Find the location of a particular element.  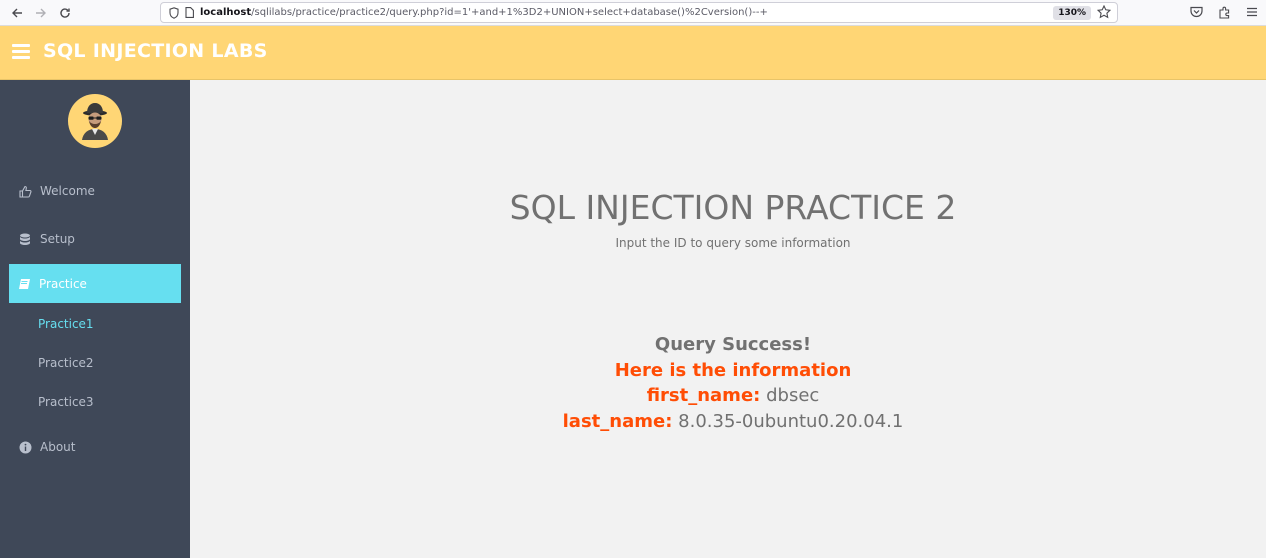

page-icon is located at coordinates (189, 12).